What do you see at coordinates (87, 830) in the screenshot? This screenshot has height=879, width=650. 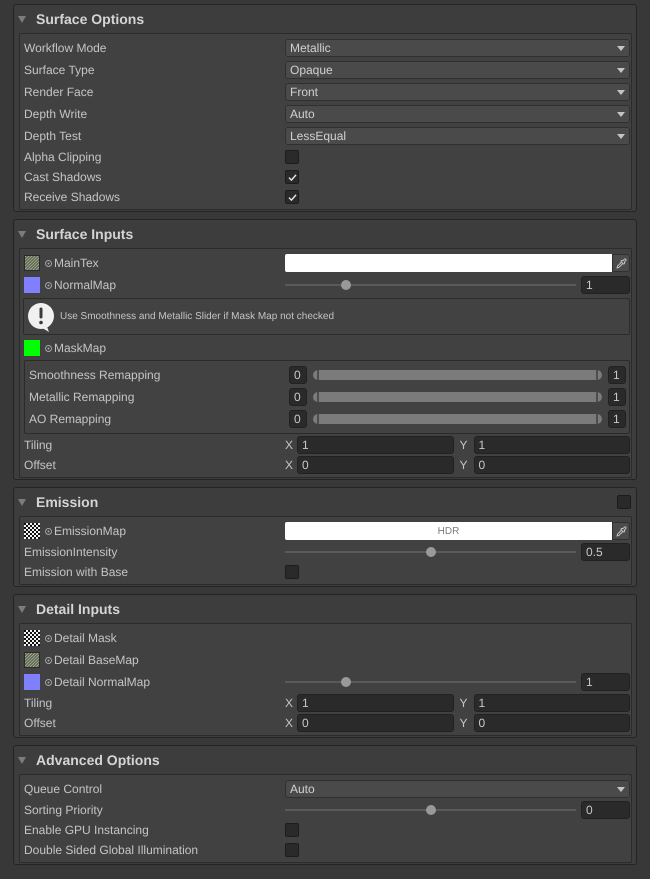 I see `field-label: Enable GPU Instancing` at bounding box center [87, 830].